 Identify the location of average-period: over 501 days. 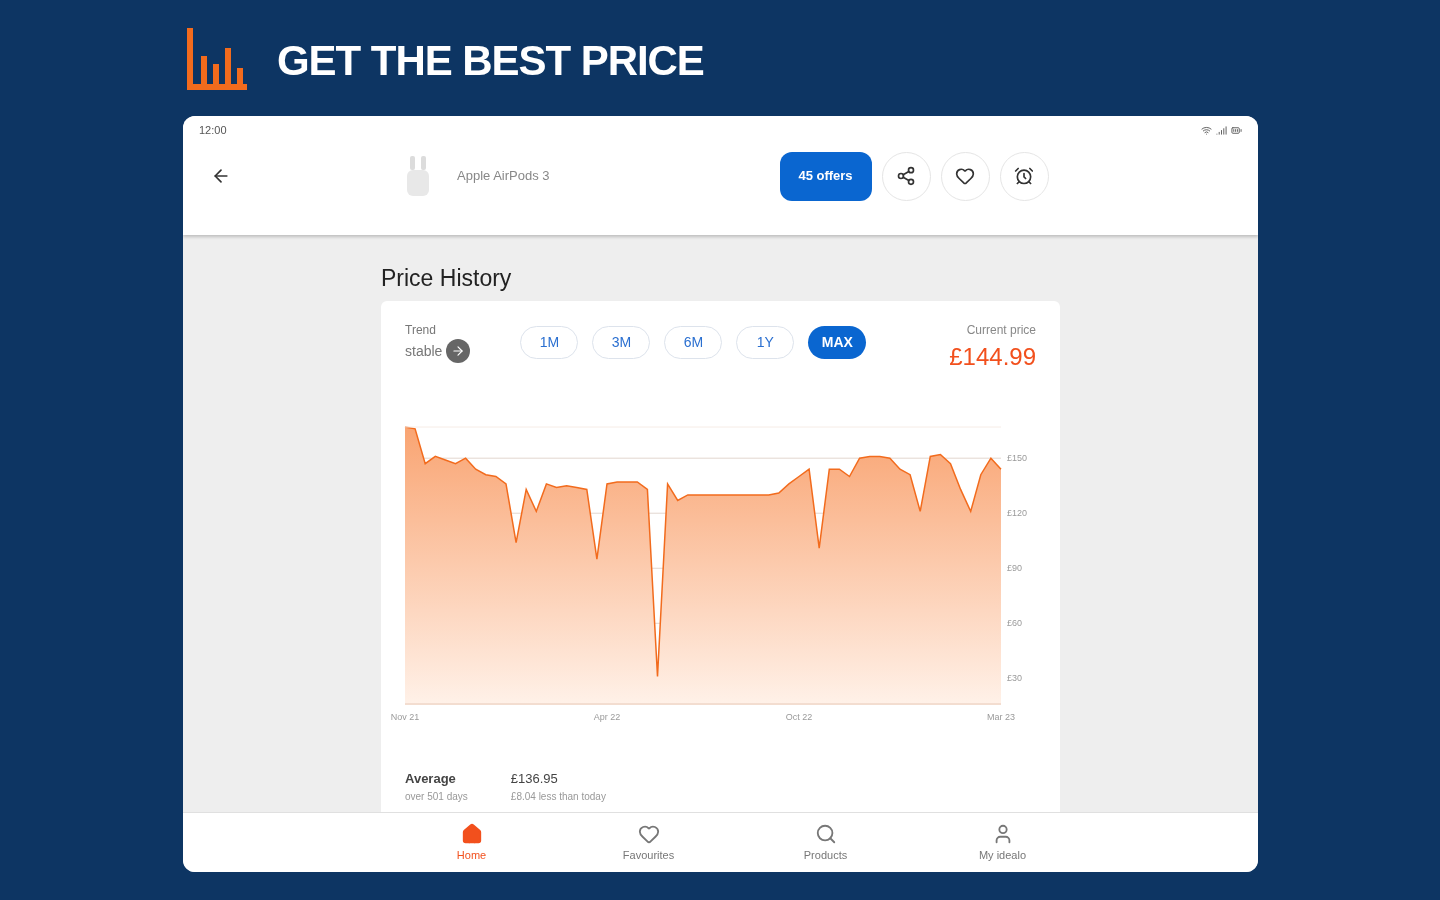
(436, 796).